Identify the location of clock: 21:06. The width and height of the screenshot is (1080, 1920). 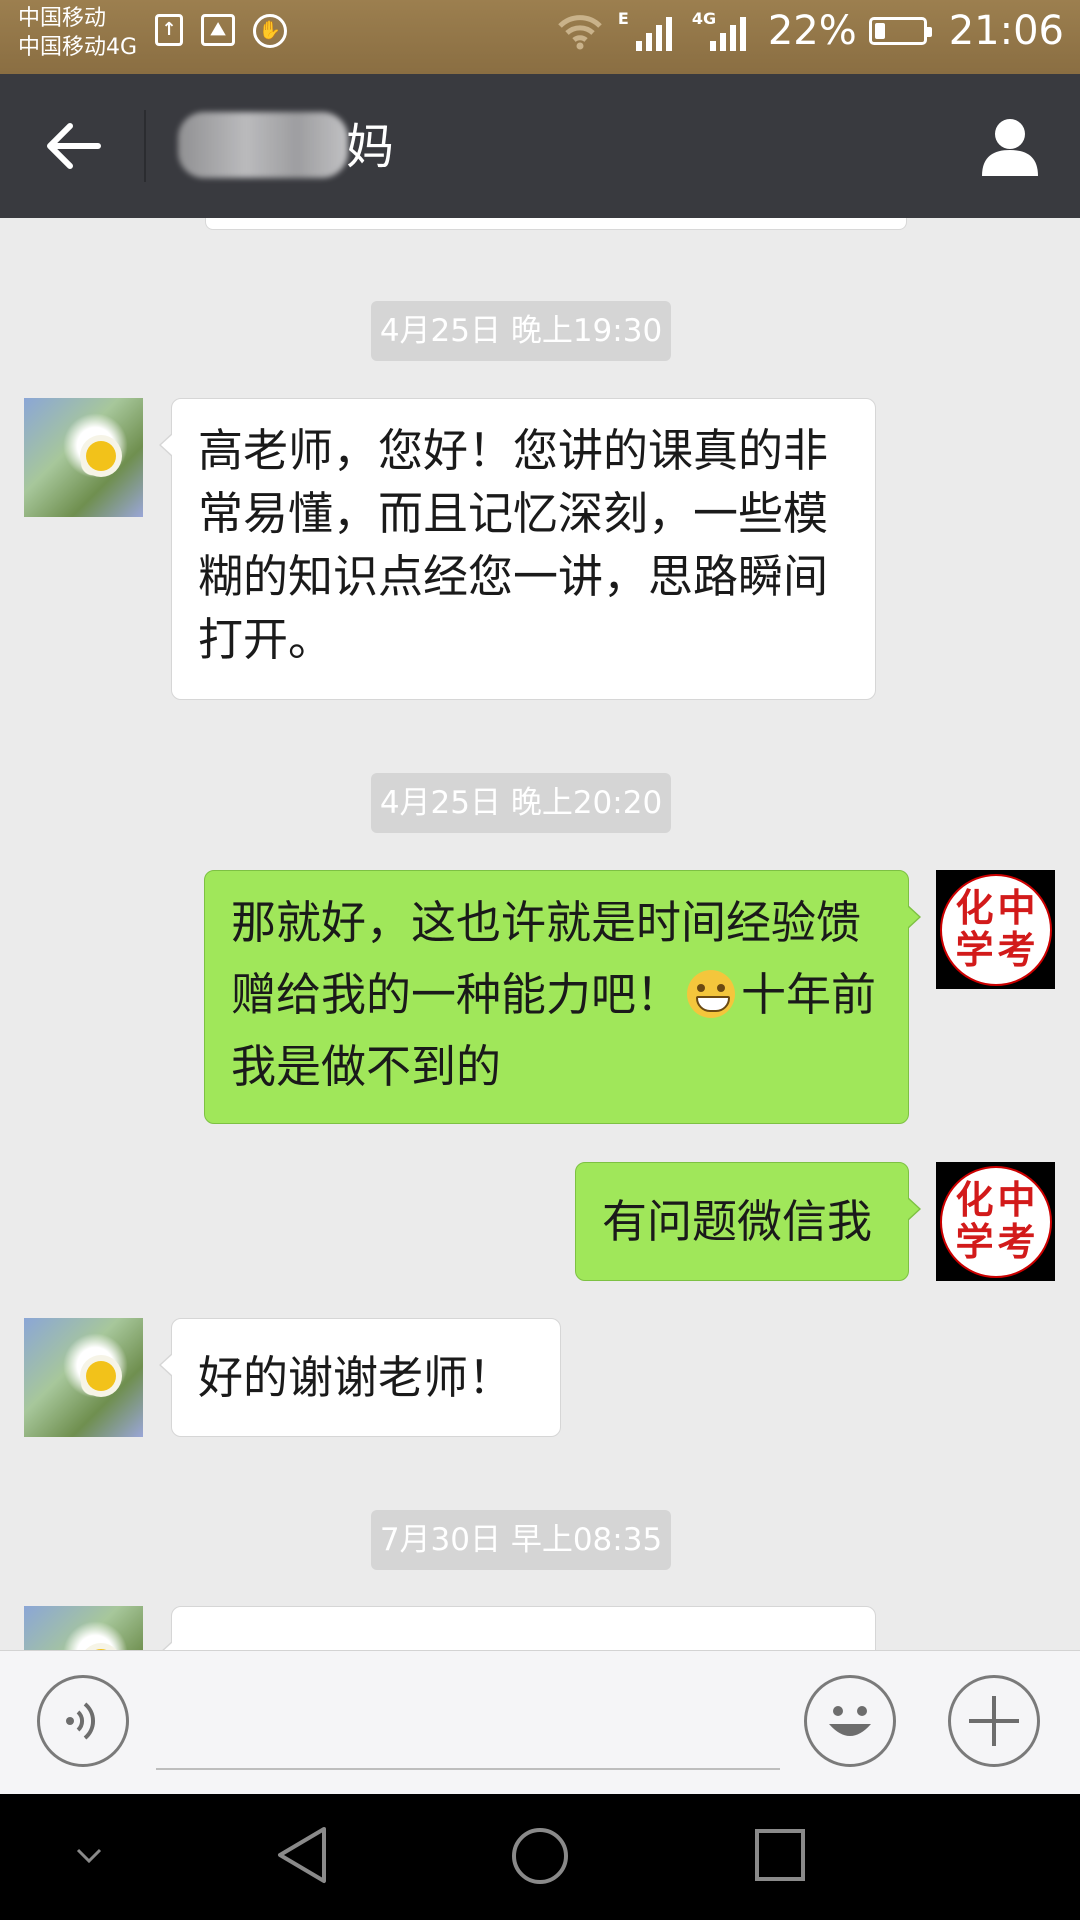
(1006, 31).